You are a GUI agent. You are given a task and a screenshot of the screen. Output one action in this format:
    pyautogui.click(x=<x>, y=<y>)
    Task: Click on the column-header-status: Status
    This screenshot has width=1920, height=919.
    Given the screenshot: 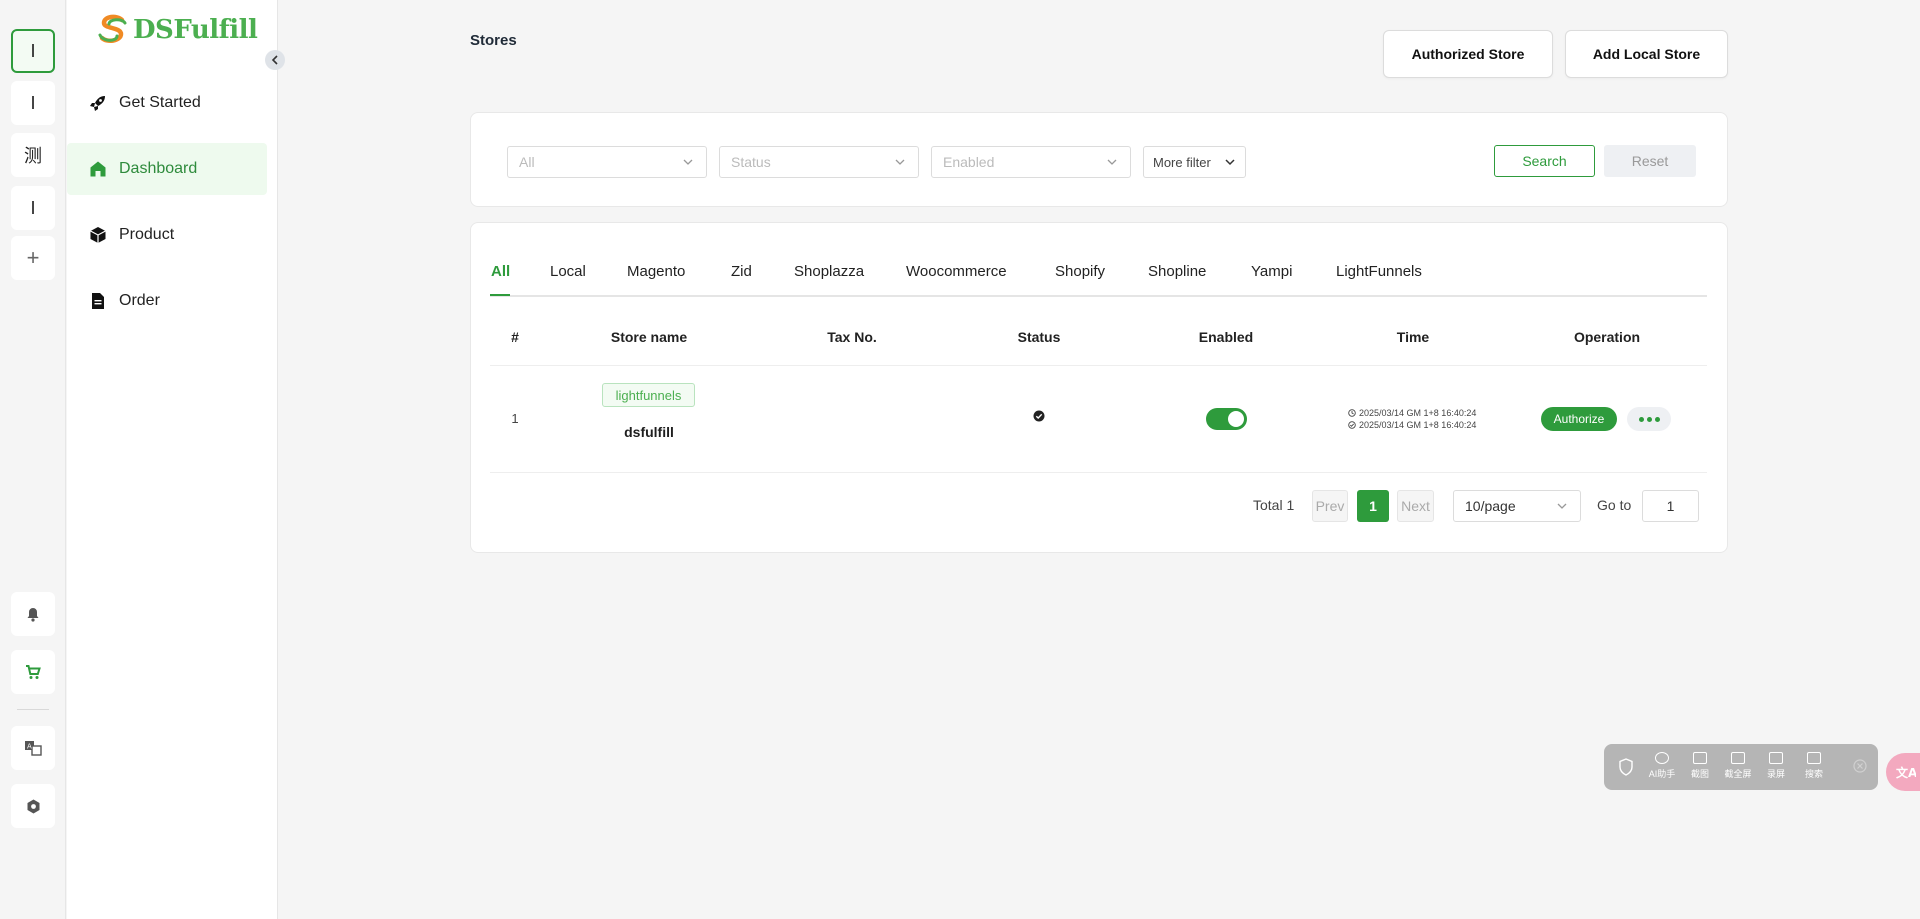 What is the action you would take?
    pyautogui.click(x=1039, y=337)
    